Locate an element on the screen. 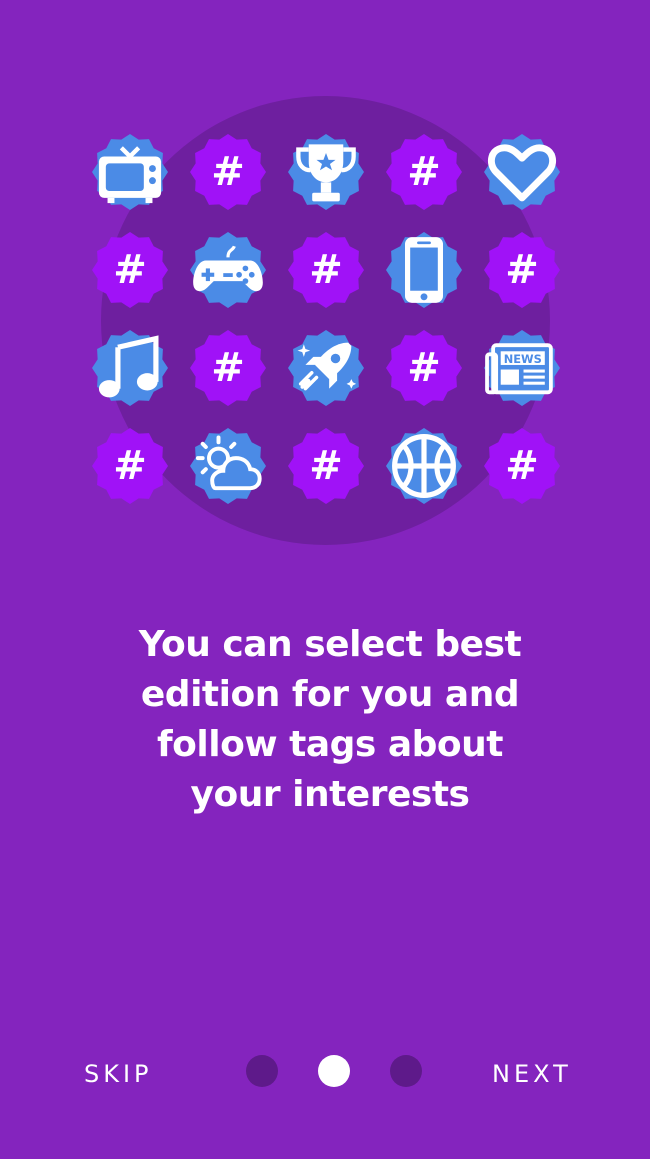  rocket-icon is located at coordinates (326, 368).